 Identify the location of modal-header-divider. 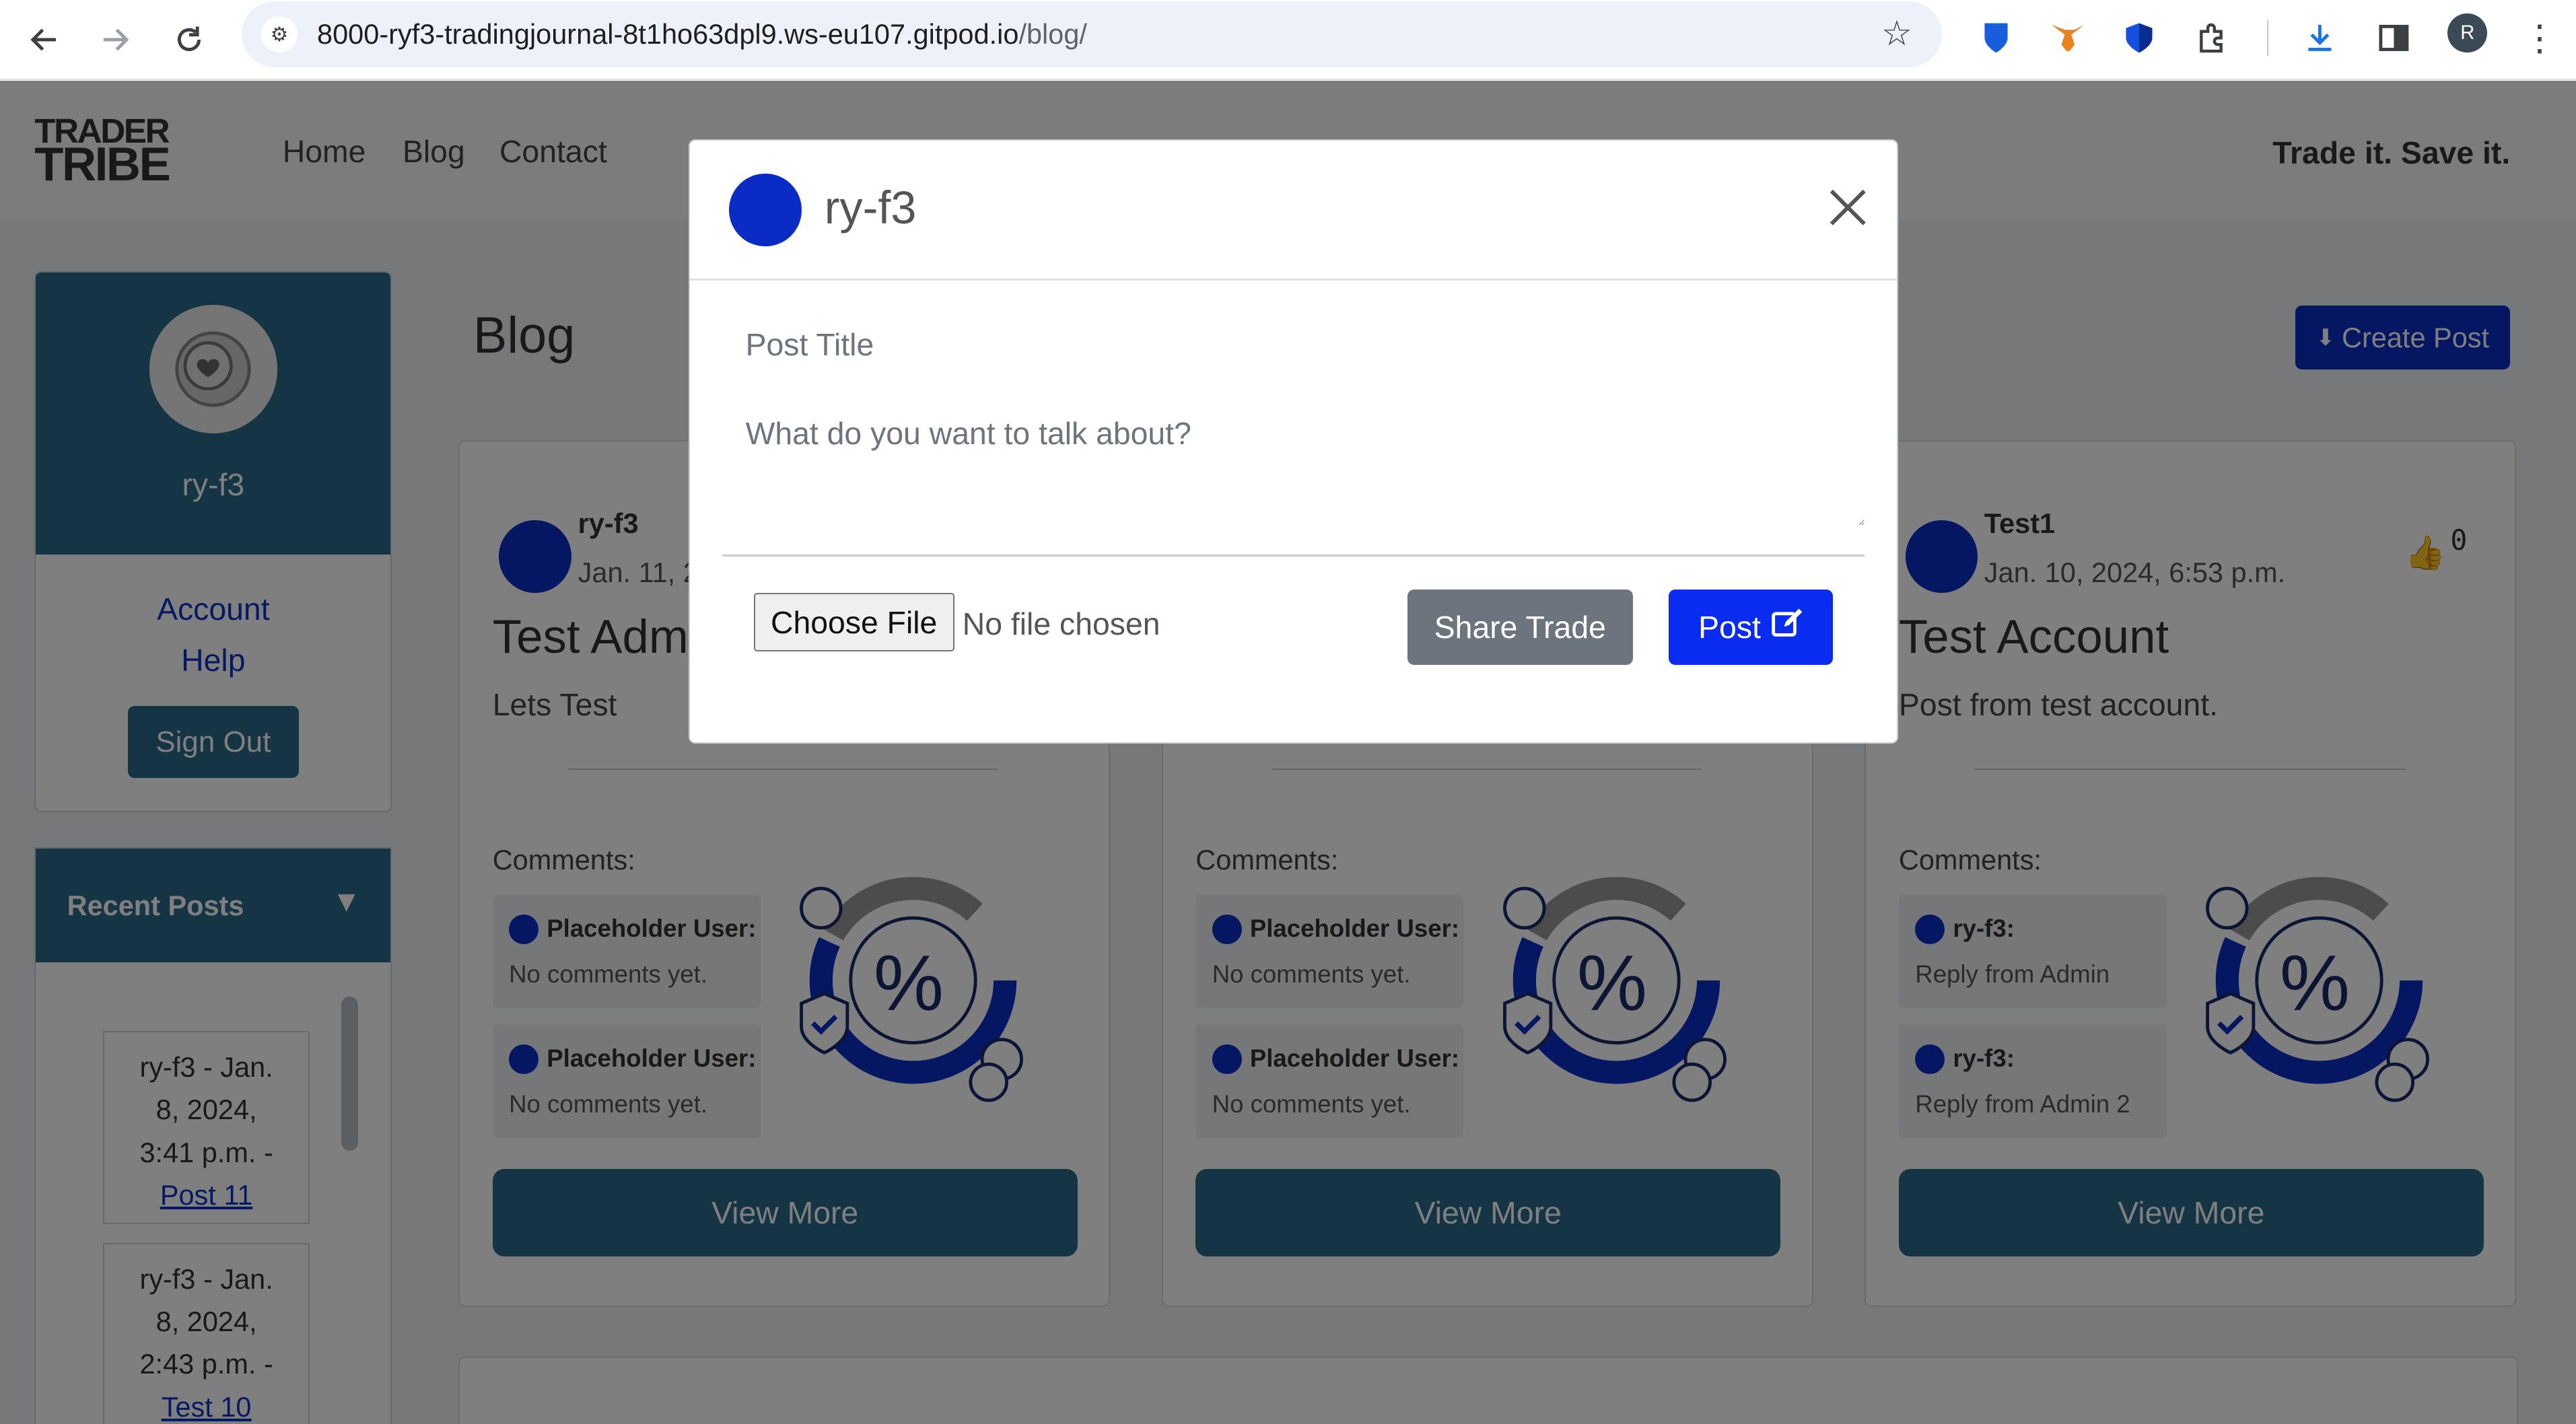
(1293, 280).